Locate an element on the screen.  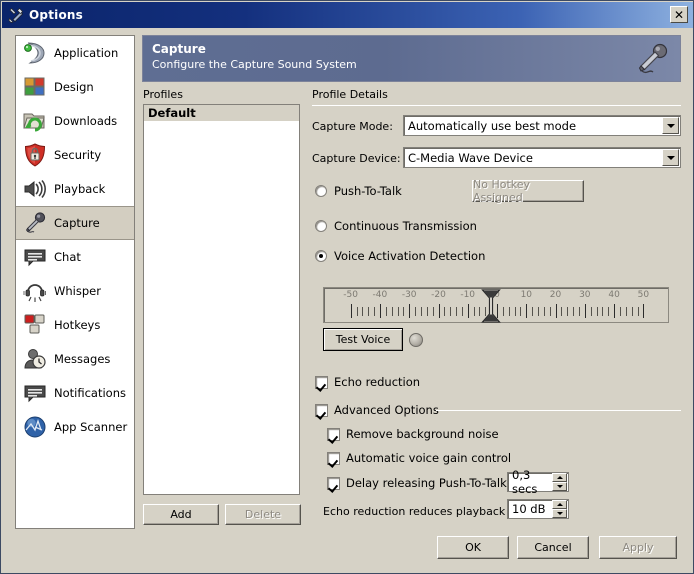
meter-tick-label: -40 is located at coordinates (380, 295).